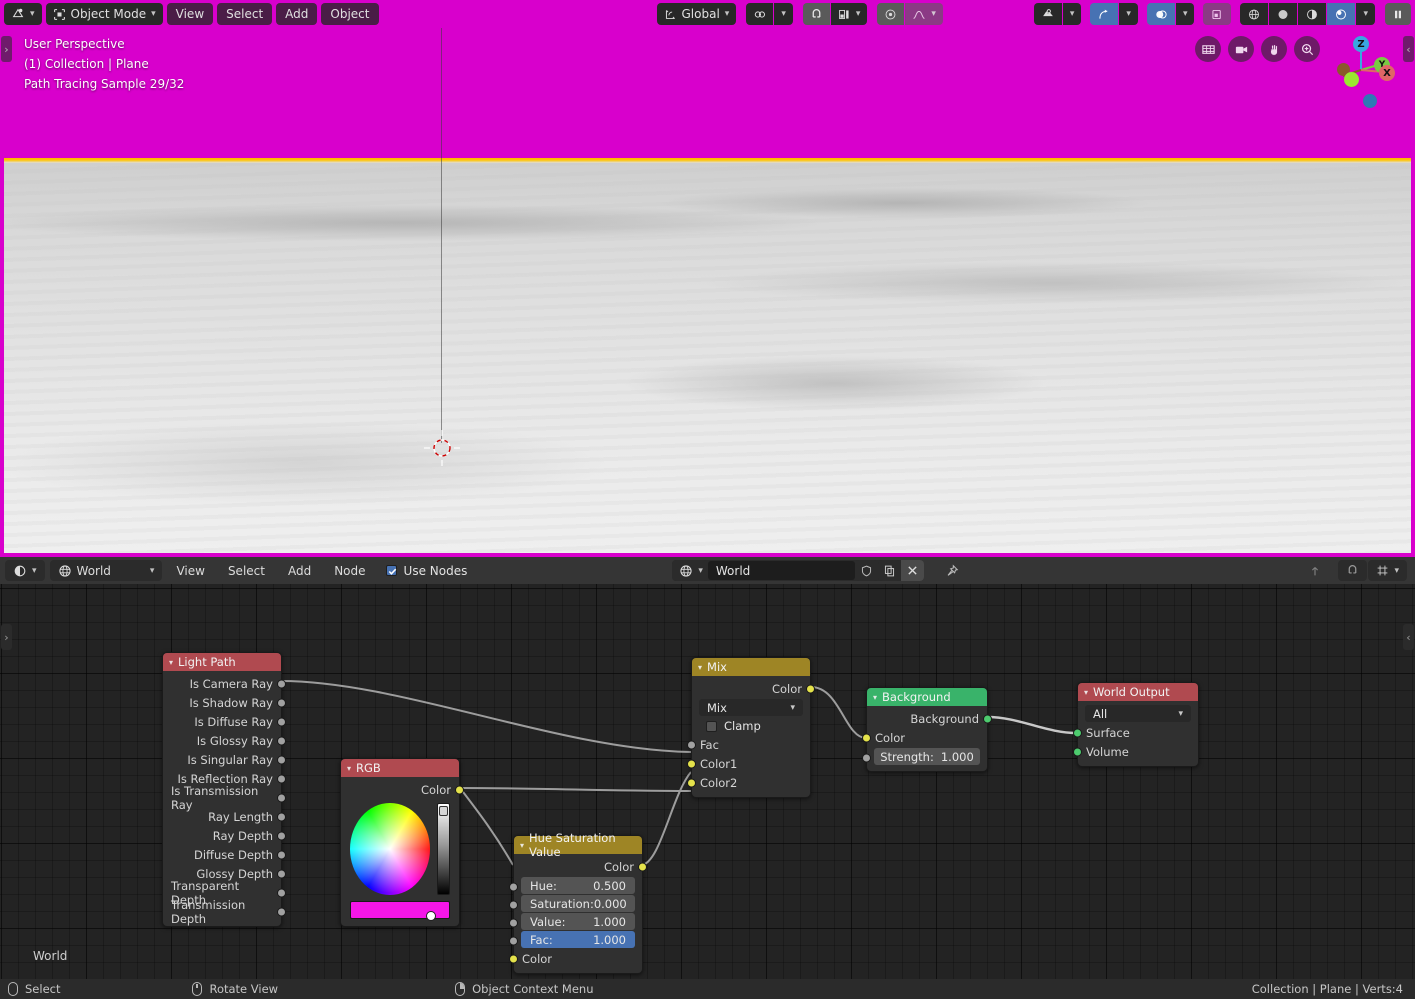 Image resolution: width=1415 pixels, height=999 pixels. I want to click on socket-row-is-singular-ray: Is Singular Ray, so click(224, 759).